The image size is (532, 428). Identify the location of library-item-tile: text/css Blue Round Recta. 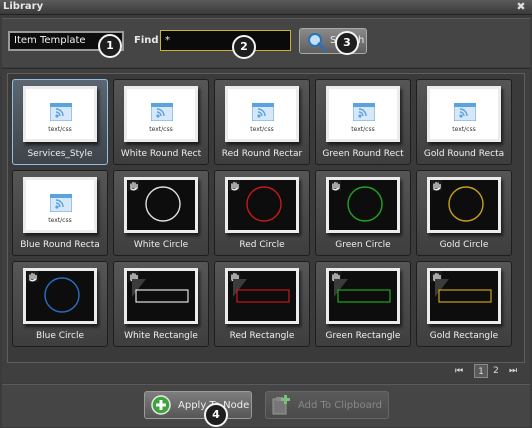
(60, 213).